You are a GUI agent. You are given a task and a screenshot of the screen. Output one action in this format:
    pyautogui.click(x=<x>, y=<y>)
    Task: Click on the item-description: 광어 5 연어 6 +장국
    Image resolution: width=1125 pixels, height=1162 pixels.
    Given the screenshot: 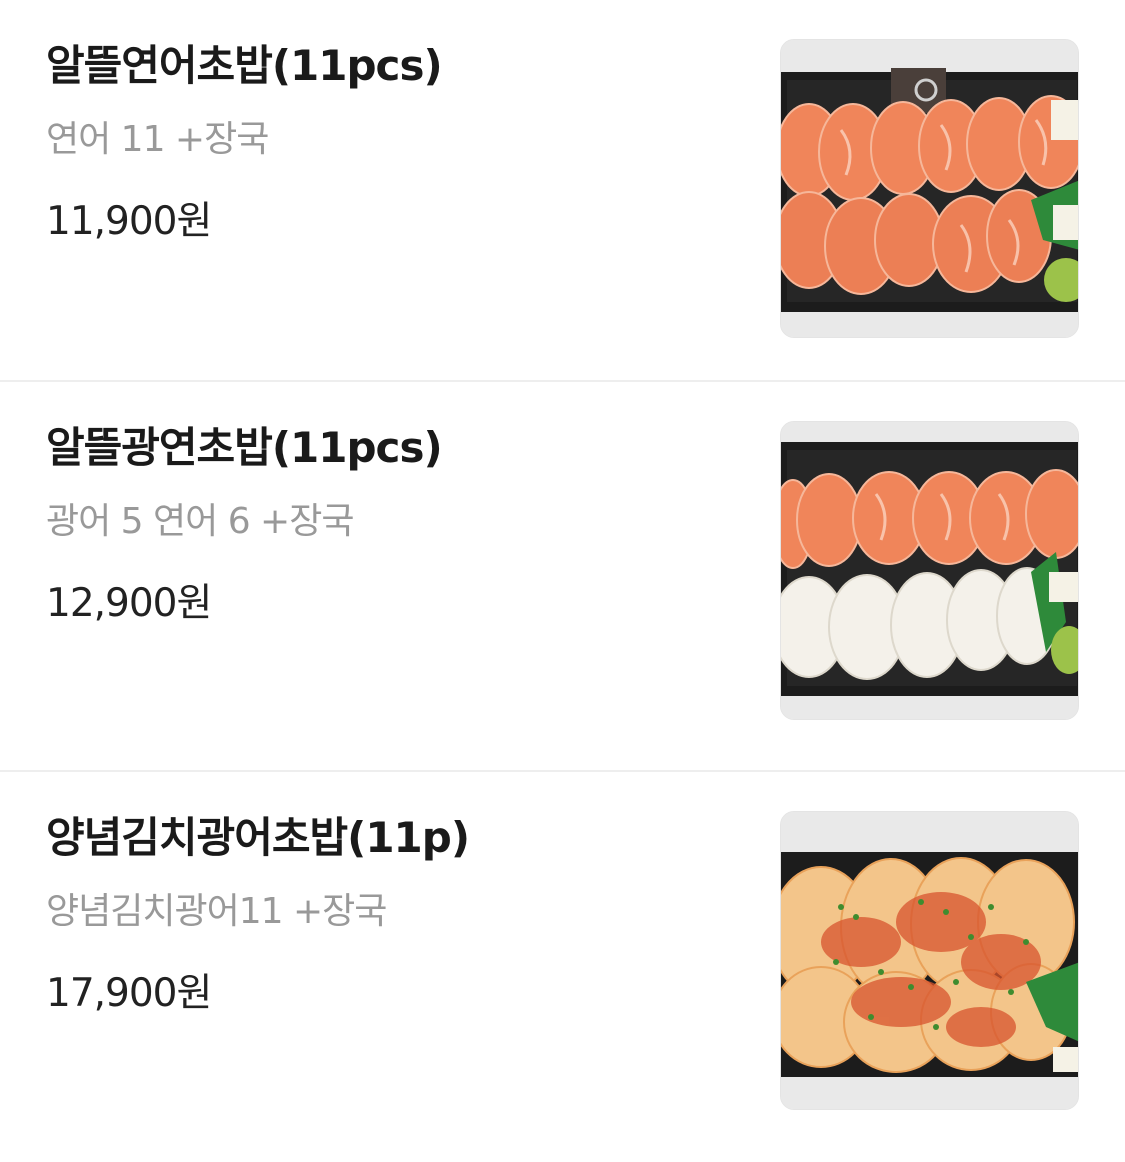 What is the action you would take?
    pyautogui.click(x=200, y=521)
    